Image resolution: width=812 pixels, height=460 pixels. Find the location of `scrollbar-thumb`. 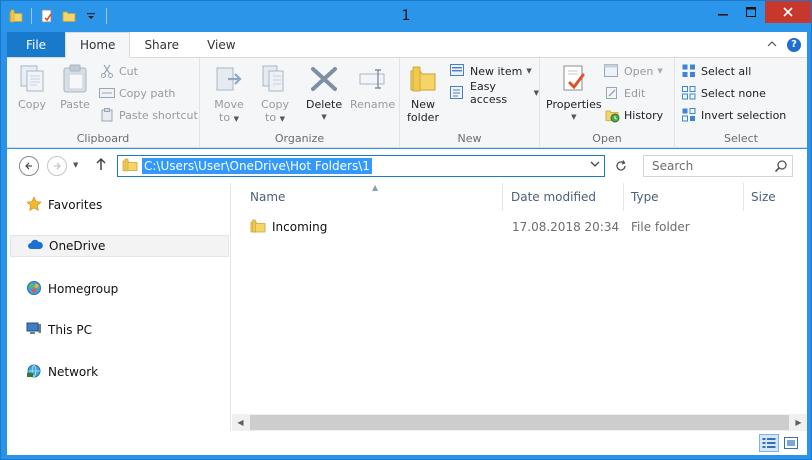

scrollbar-thumb is located at coordinates (519, 422).